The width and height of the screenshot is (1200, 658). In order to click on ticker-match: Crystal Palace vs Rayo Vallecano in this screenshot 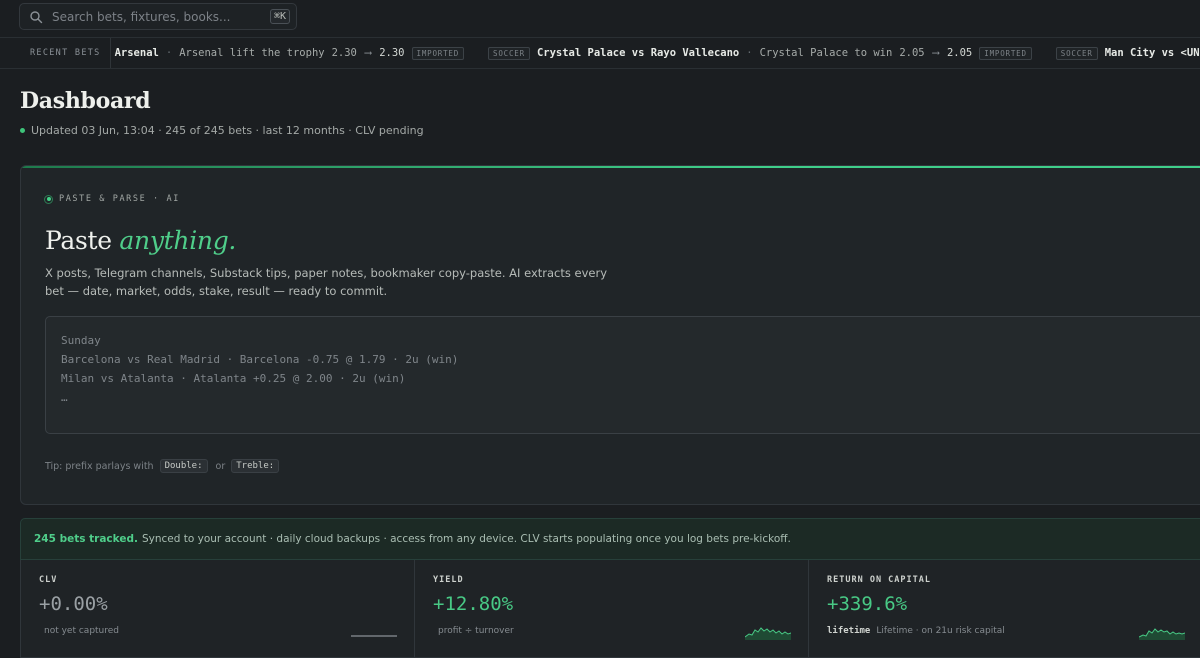, I will do `click(638, 53)`.